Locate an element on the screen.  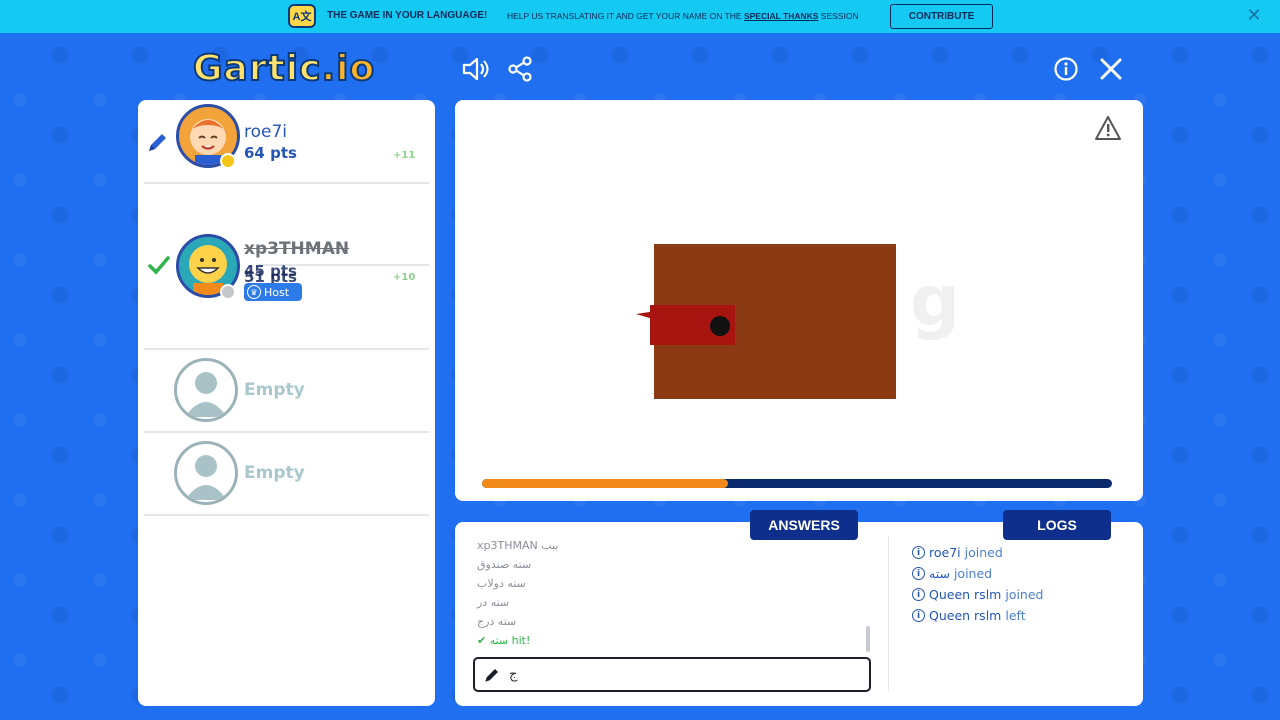
answer-input is located at coordinates (679, 674).